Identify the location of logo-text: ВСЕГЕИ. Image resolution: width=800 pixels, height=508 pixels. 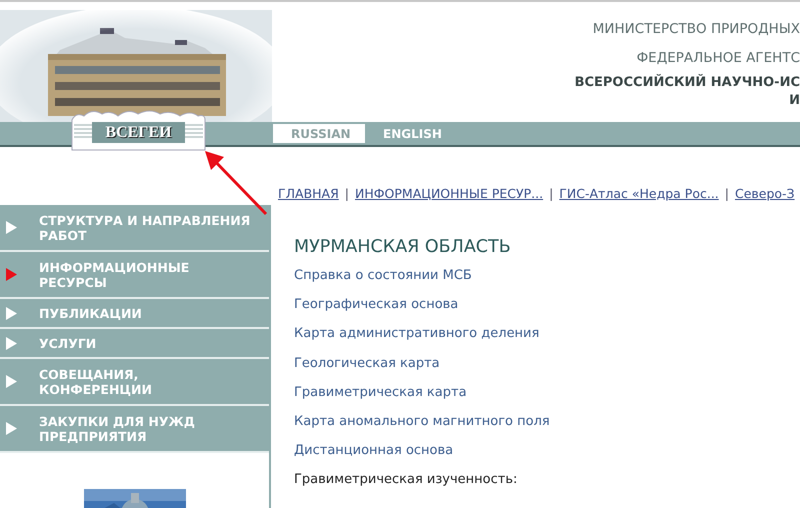
(138, 132).